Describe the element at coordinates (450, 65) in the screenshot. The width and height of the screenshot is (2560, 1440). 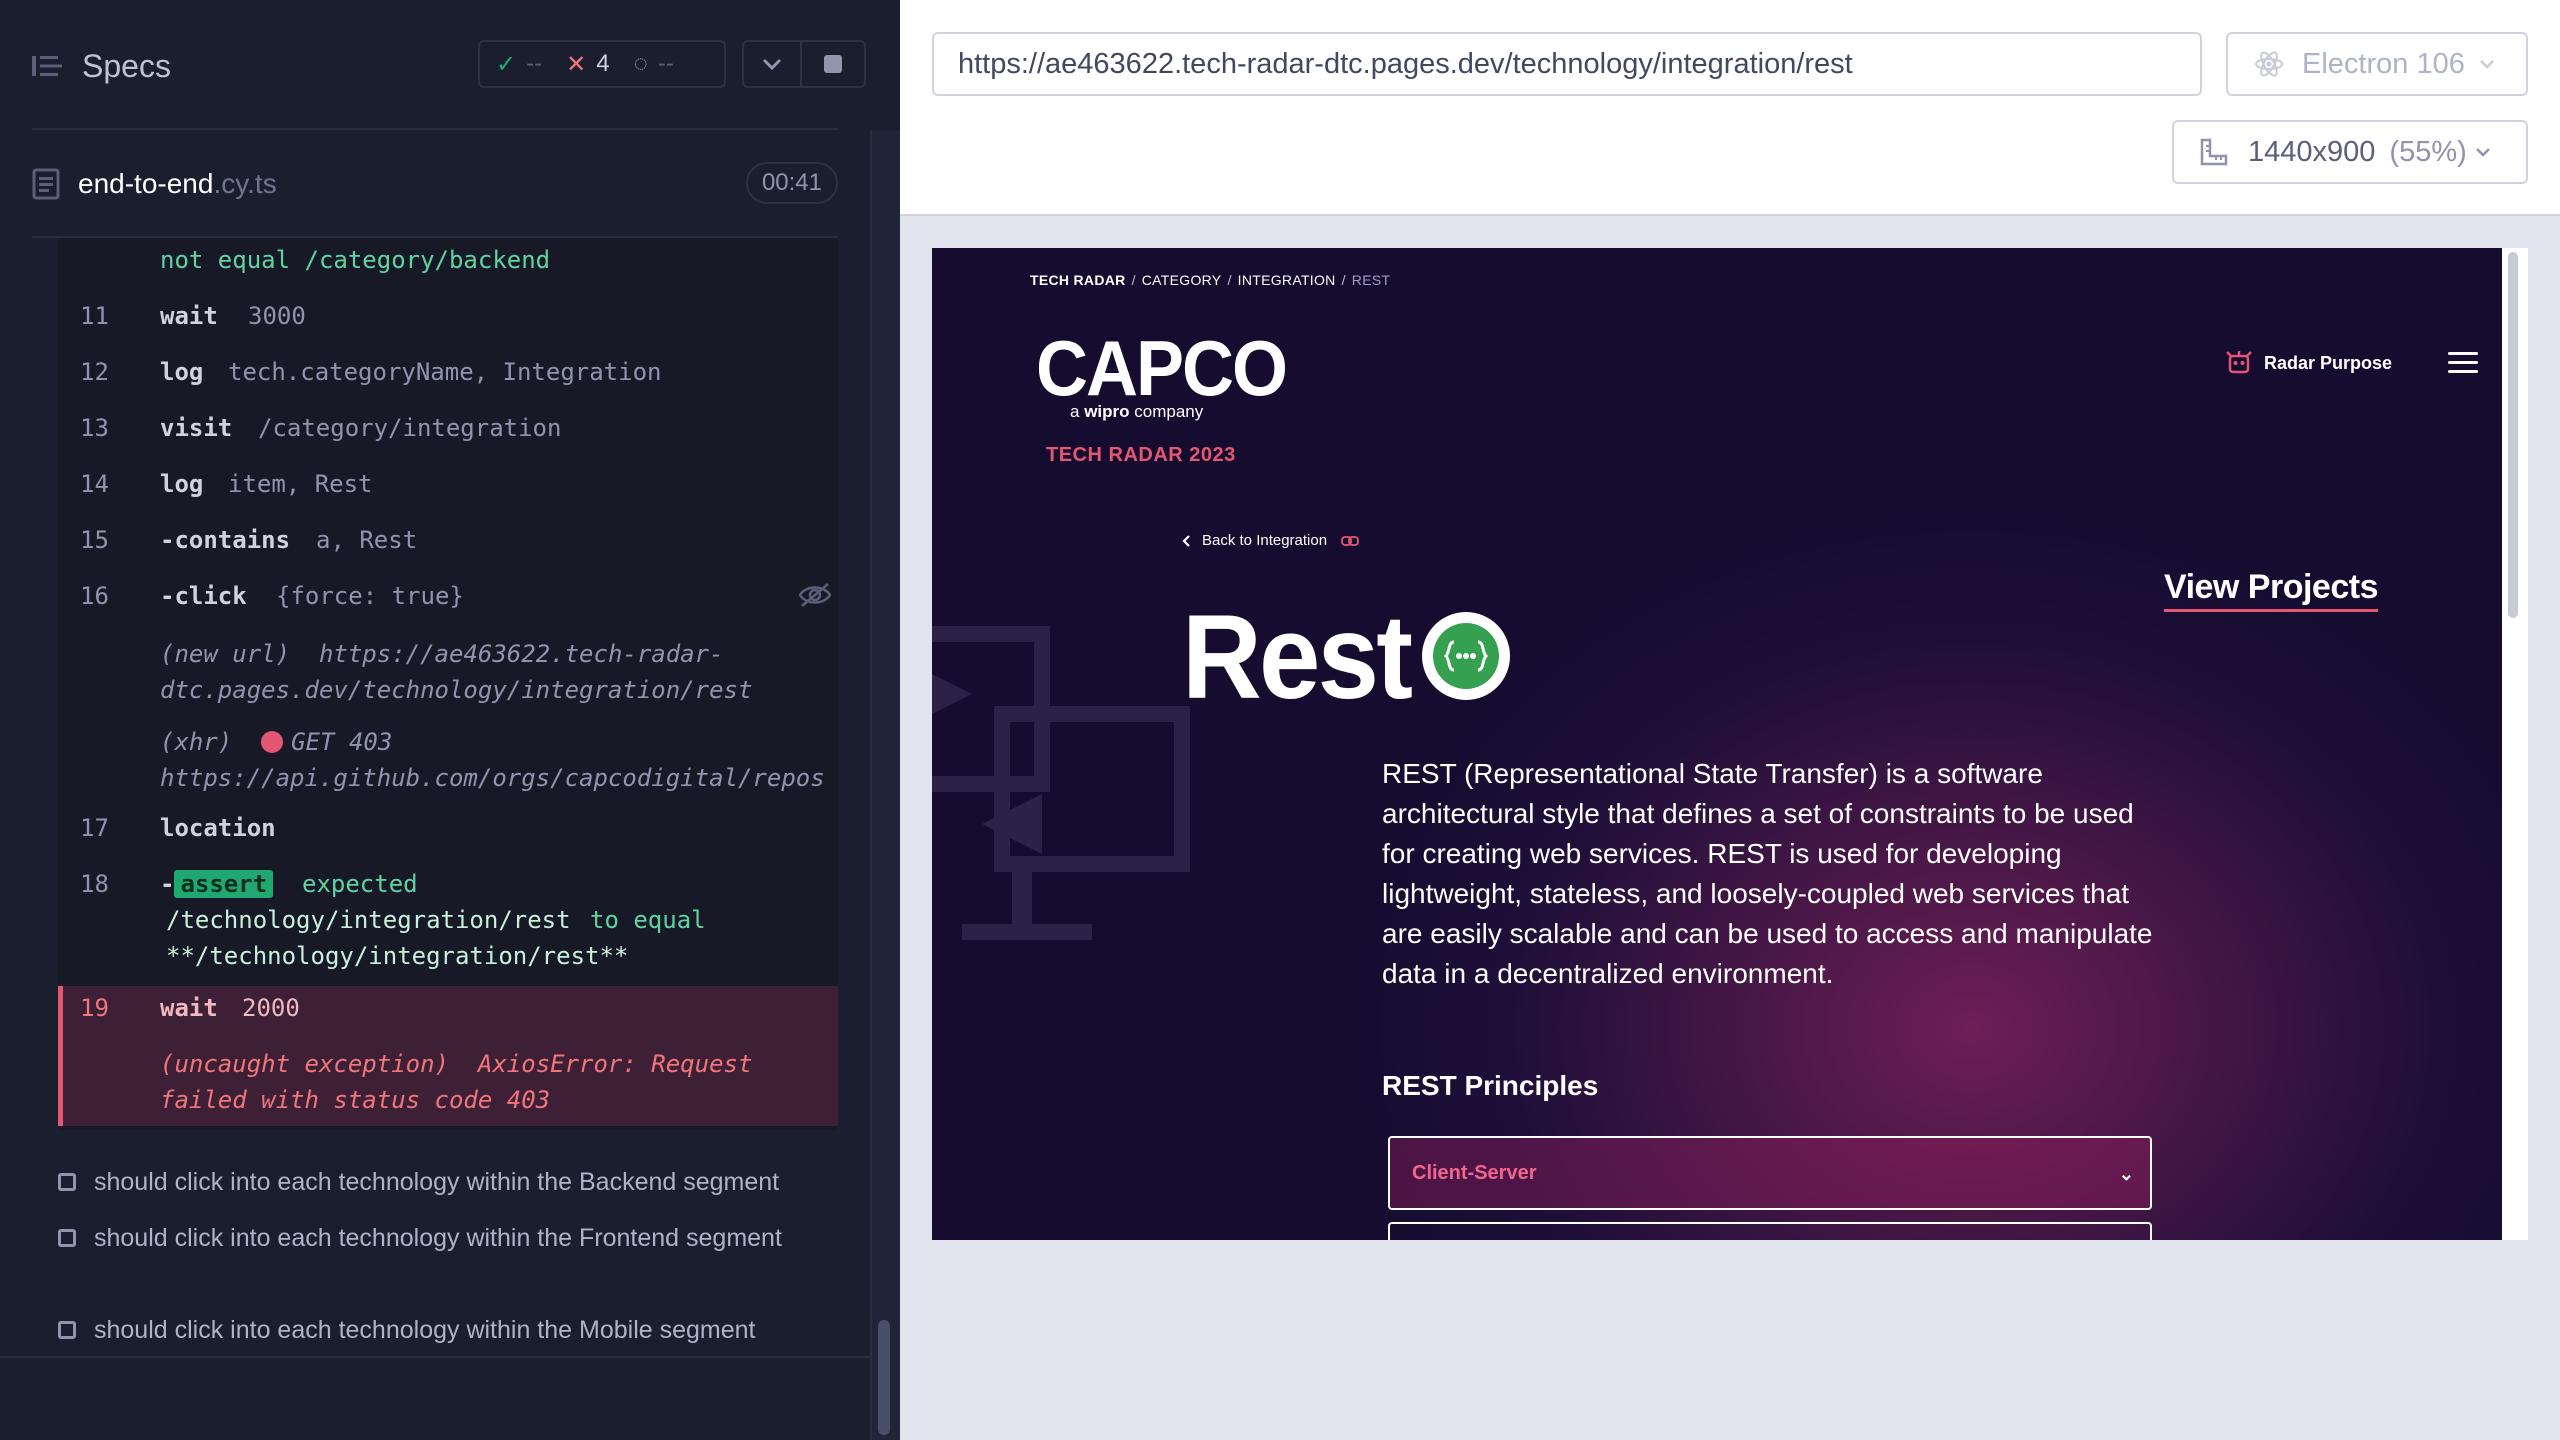
I see `reporter-header: Specs ✓ -- ✕ 4 ◌ --` at that location.